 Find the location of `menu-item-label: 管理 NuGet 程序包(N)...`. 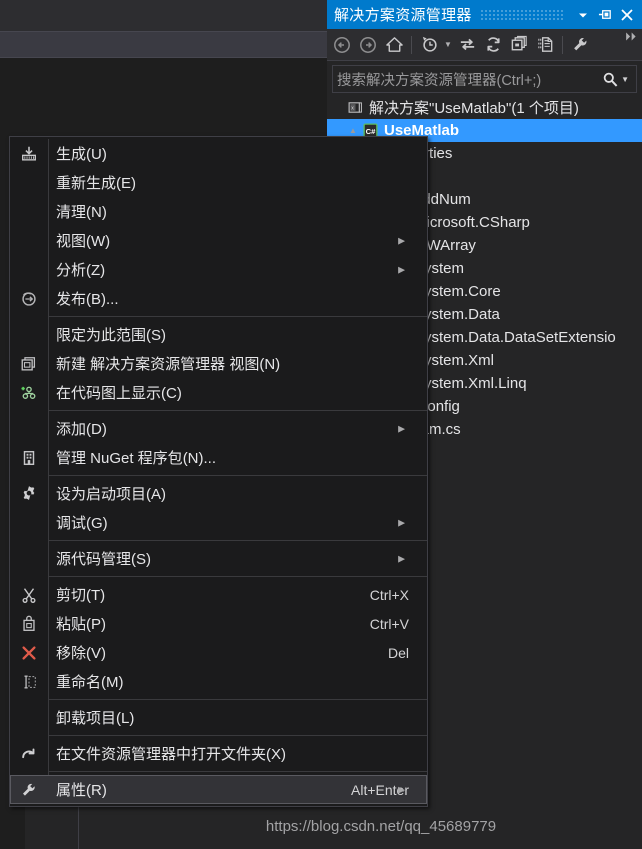

menu-item-label: 管理 NuGet 程序包(N)... is located at coordinates (136, 458).